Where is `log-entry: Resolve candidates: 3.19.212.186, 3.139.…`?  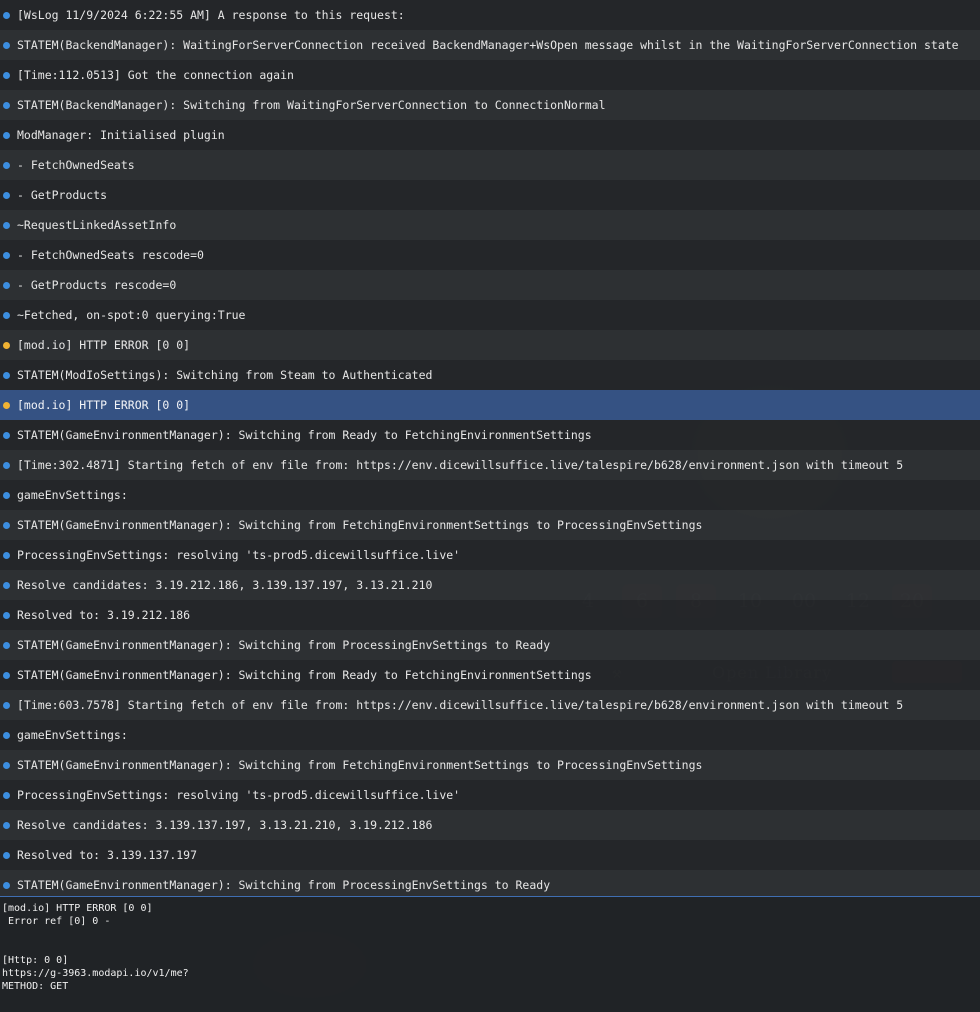 log-entry: Resolve candidates: 3.19.212.186, 3.139.… is located at coordinates (490, 585).